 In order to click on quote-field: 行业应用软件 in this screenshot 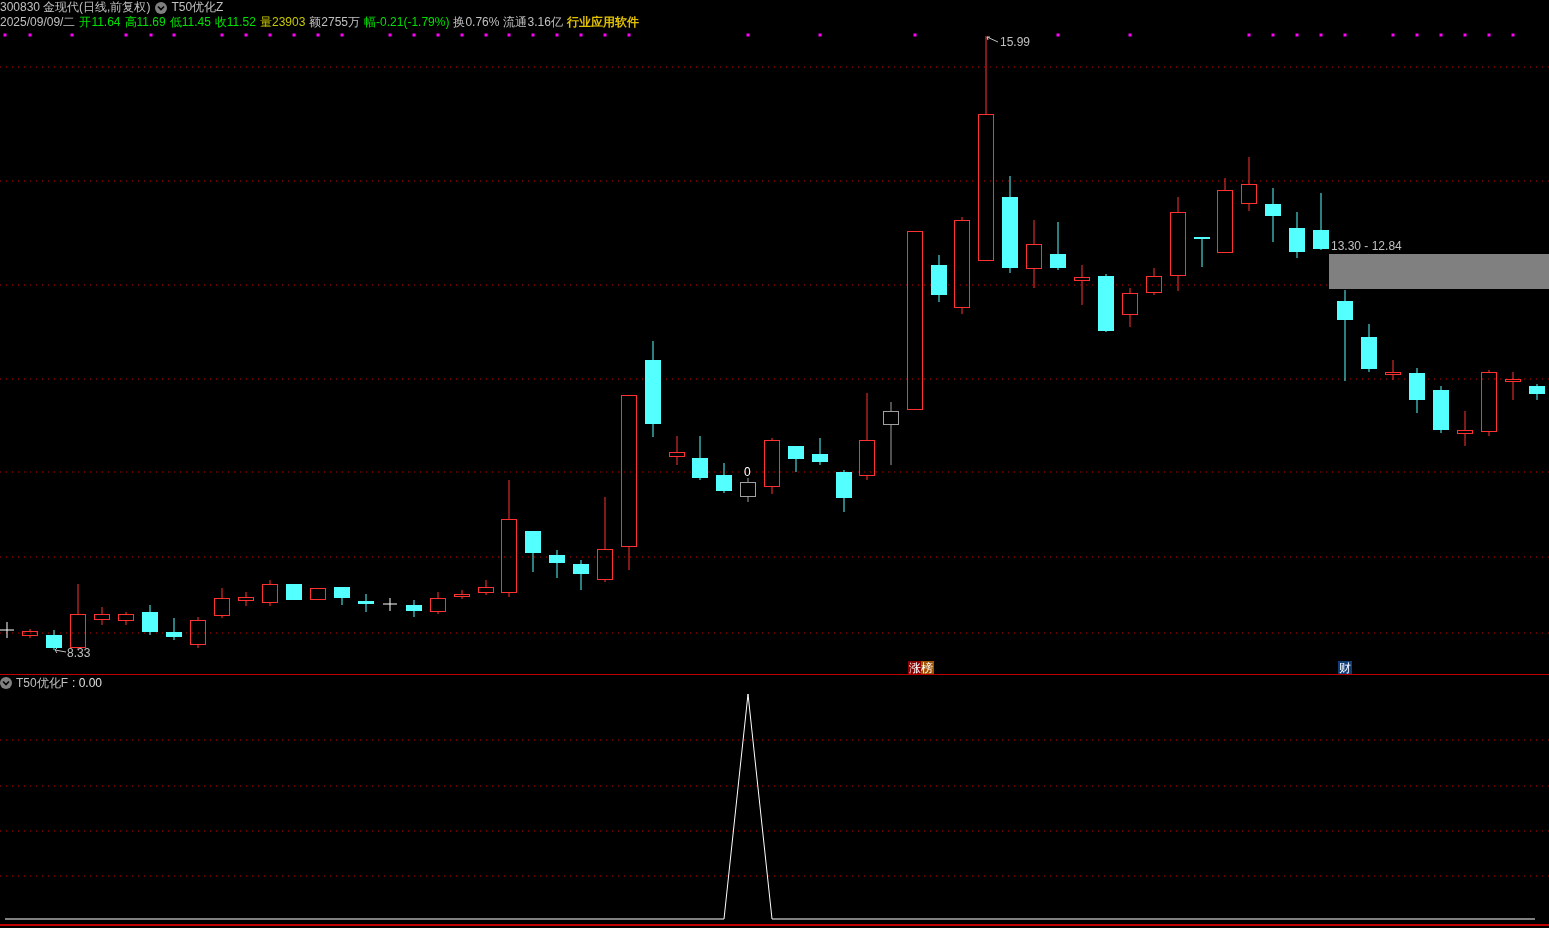, I will do `click(602, 22)`.